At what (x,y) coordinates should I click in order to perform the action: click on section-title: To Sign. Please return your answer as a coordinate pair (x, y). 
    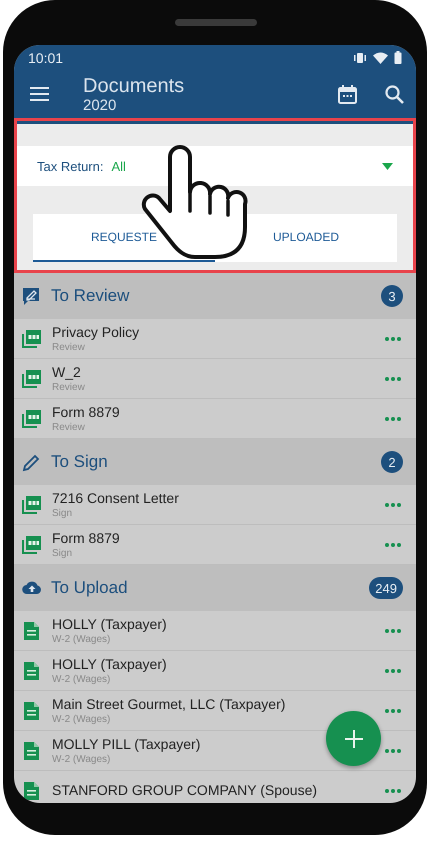
    Looking at the image, I should click on (80, 462).